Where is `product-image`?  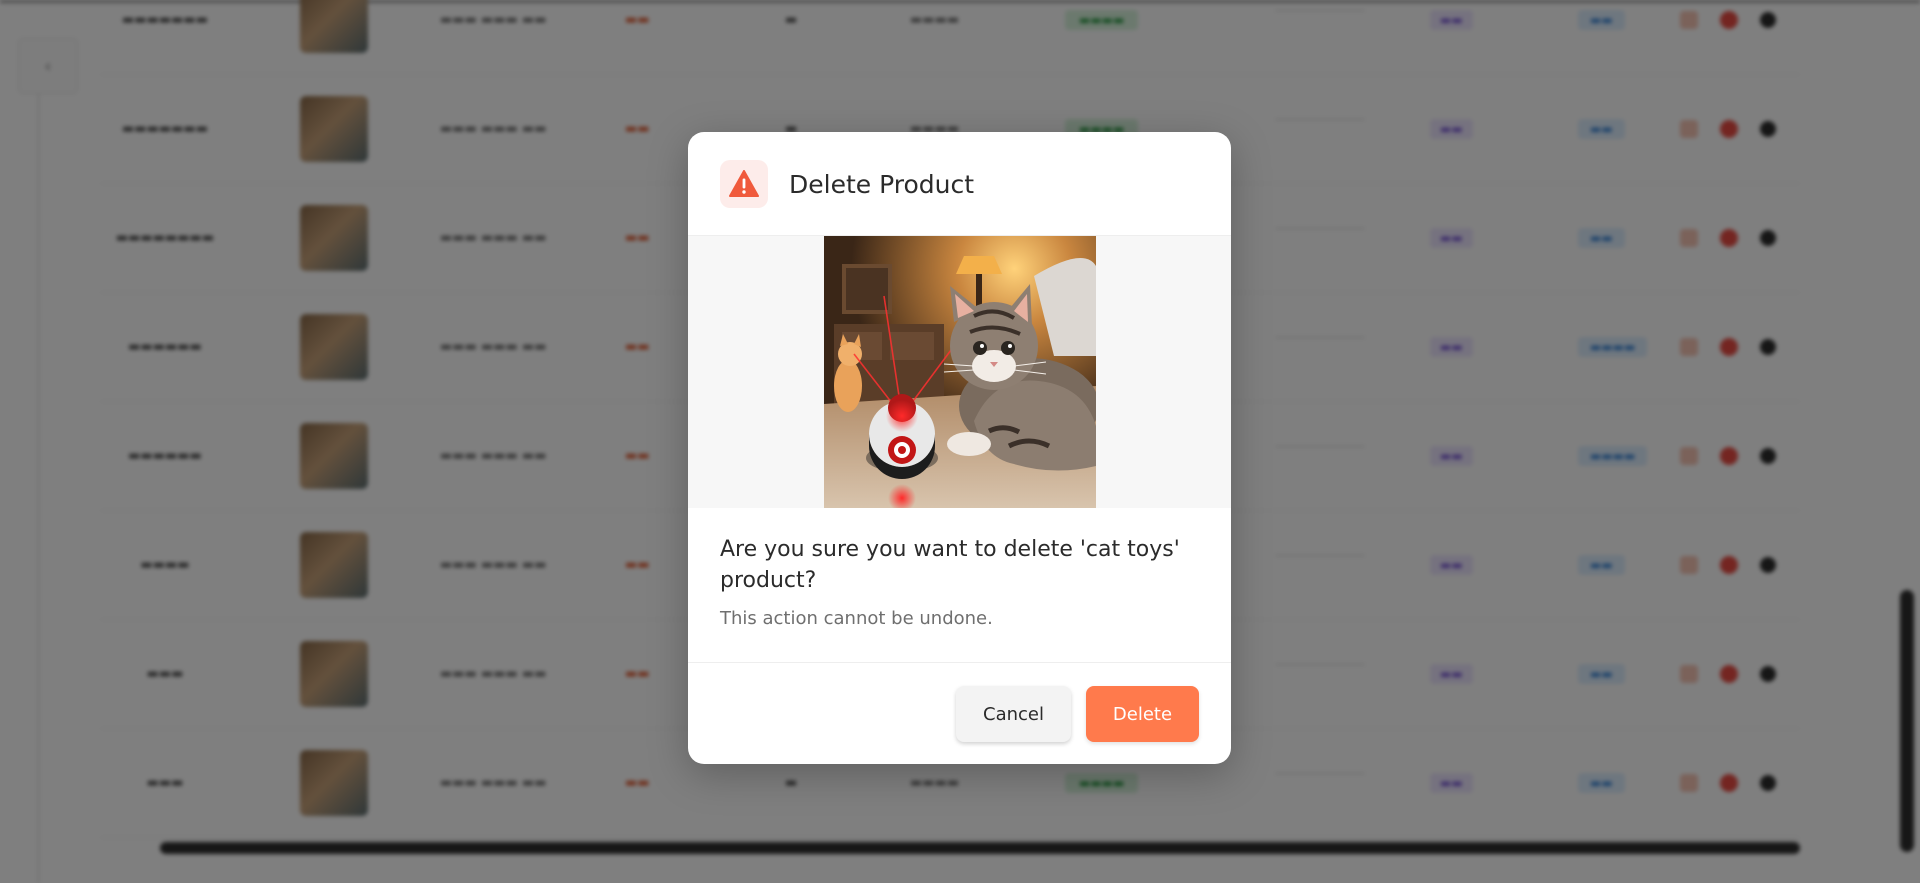
product-image is located at coordinates (960, 372).